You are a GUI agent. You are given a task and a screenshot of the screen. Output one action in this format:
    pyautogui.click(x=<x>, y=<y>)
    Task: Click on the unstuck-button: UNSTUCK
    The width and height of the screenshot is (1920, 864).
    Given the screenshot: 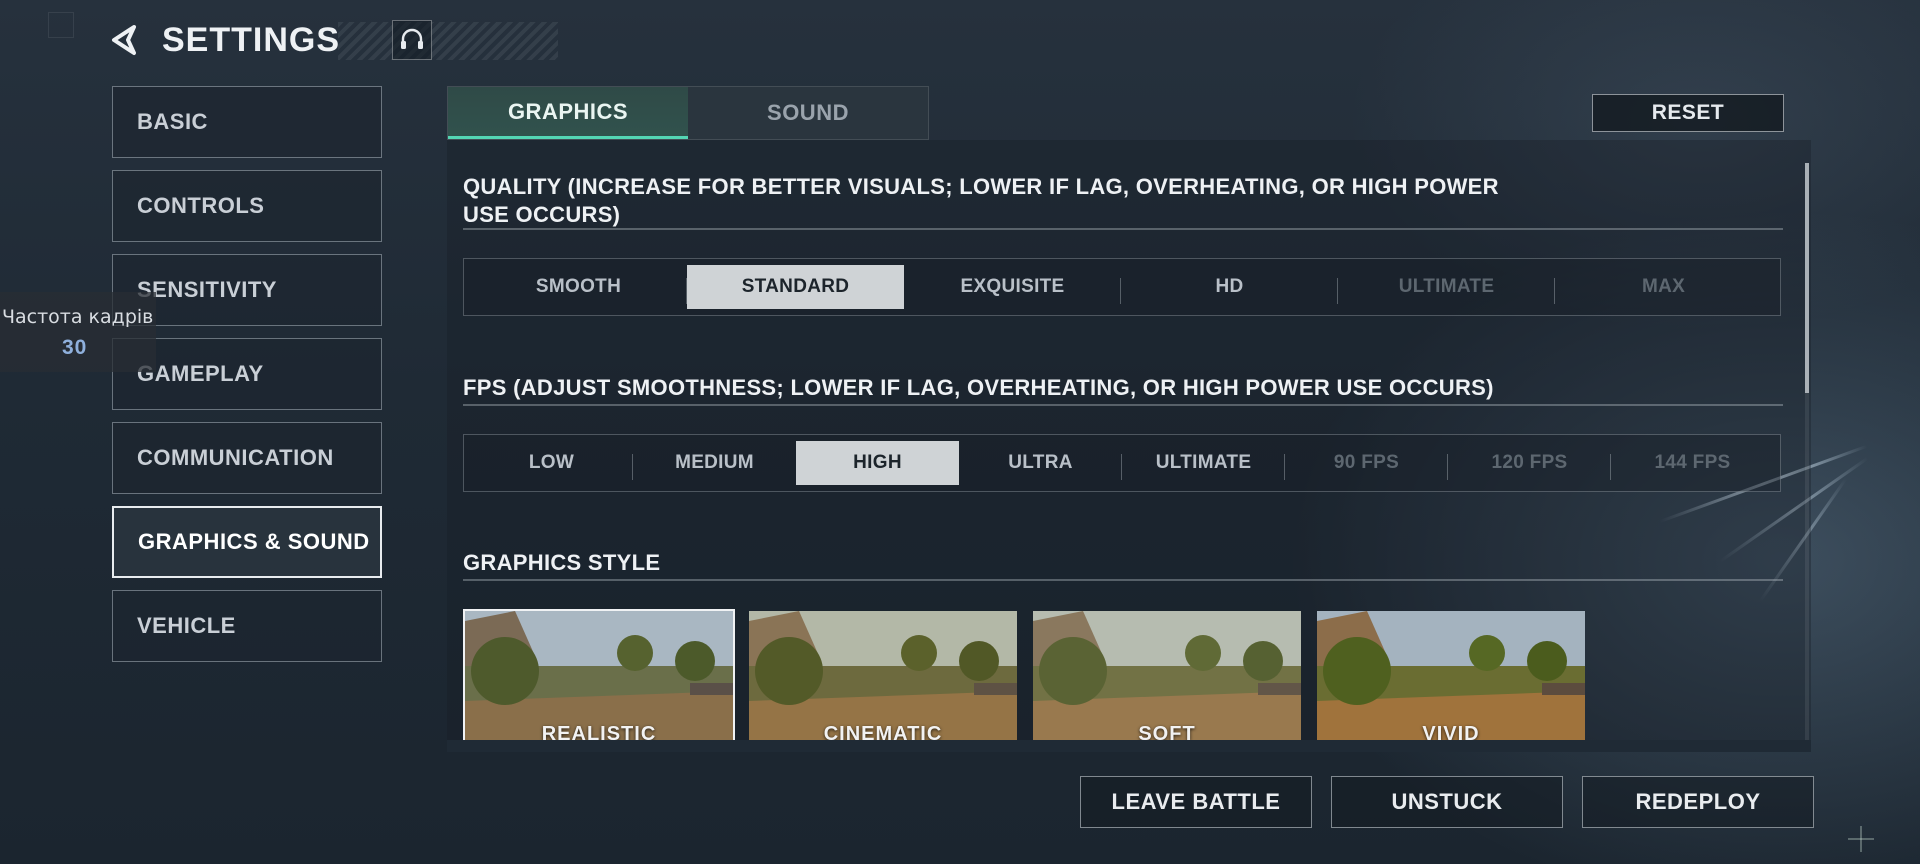 What is the action you would take?
    pyautogui.click(x=1447, y=802)
    